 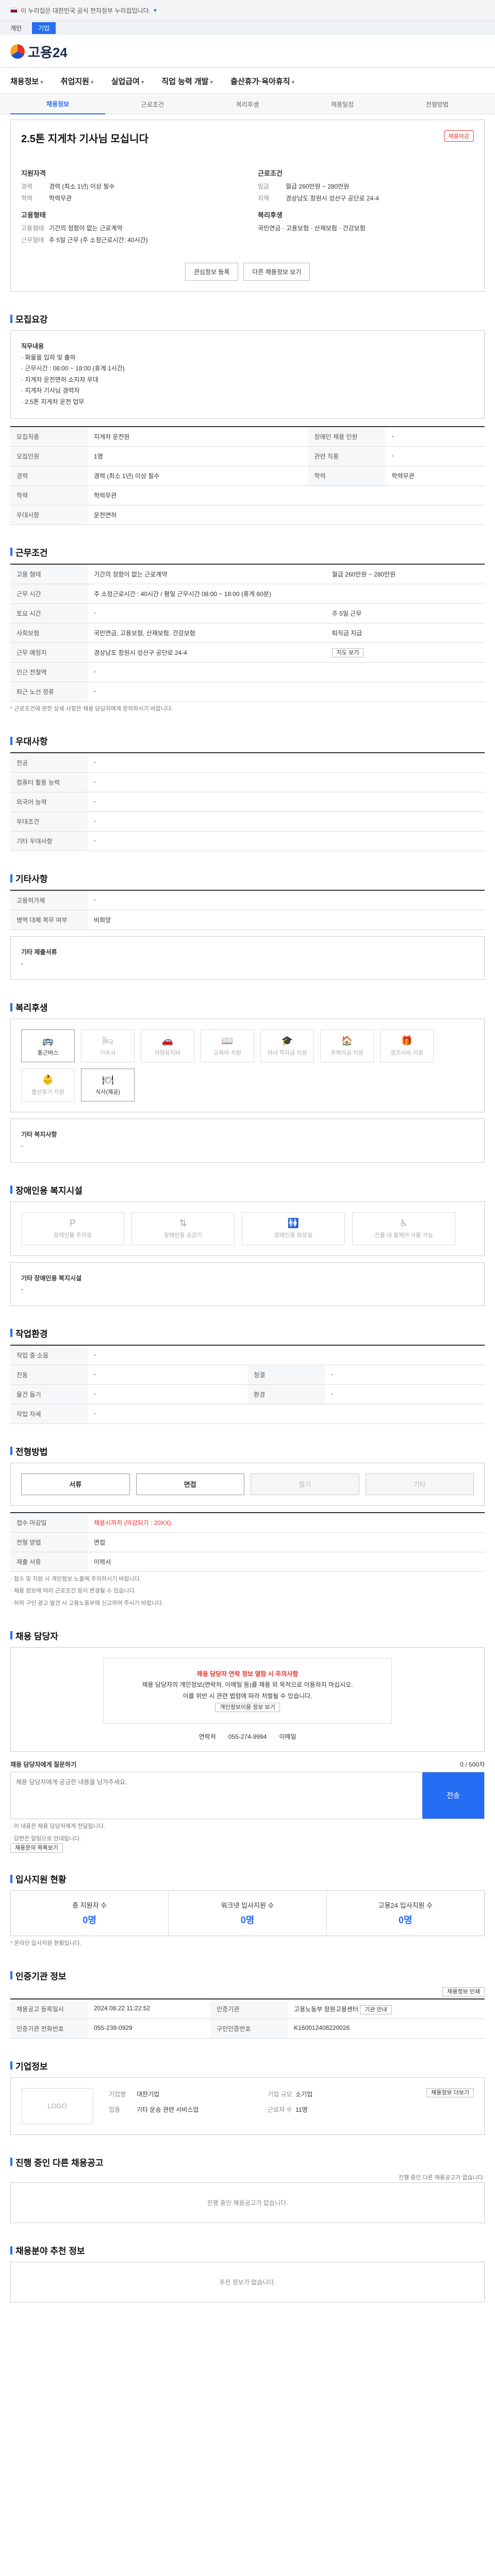 What do you see at coordinates (247, 28) in the screenshot?
I see `user-type-bar: 개인 기업` at bounding box center [247, 28].